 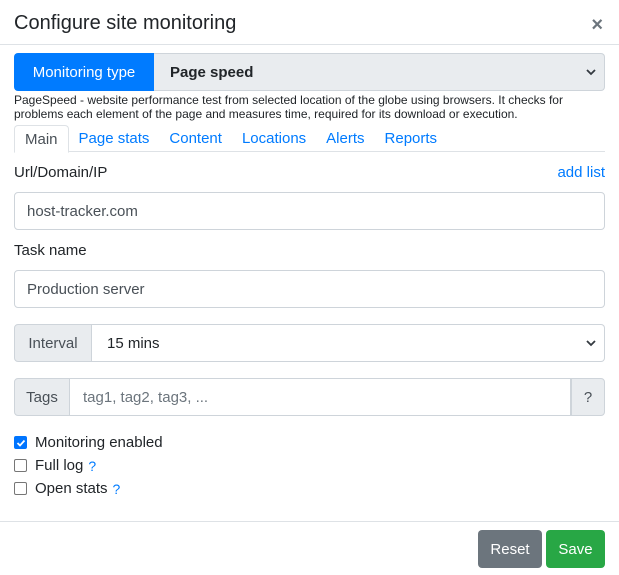 I want to click on save-button: Save, so click(x=575, y=549).